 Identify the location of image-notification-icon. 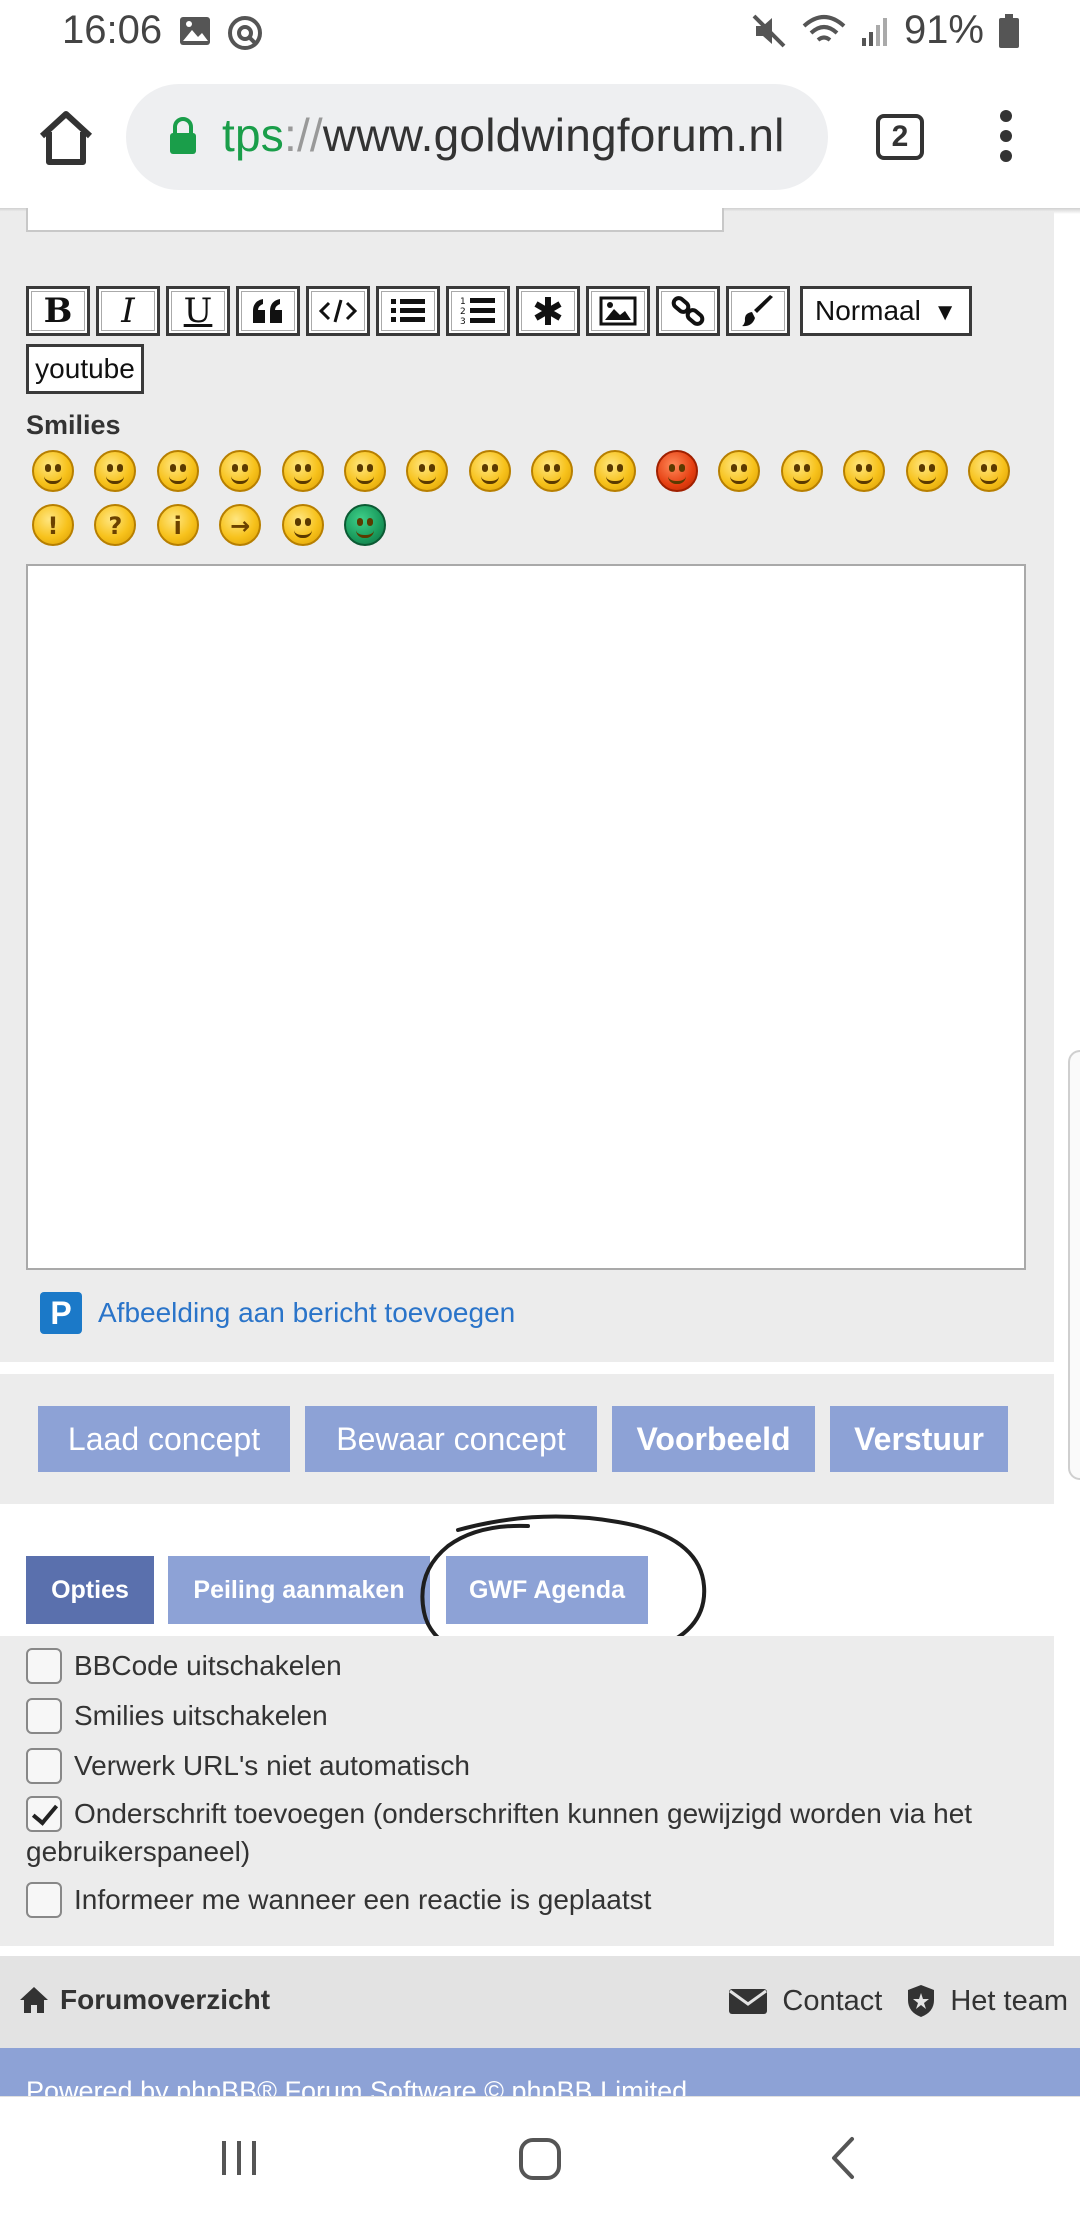
(195, 31).